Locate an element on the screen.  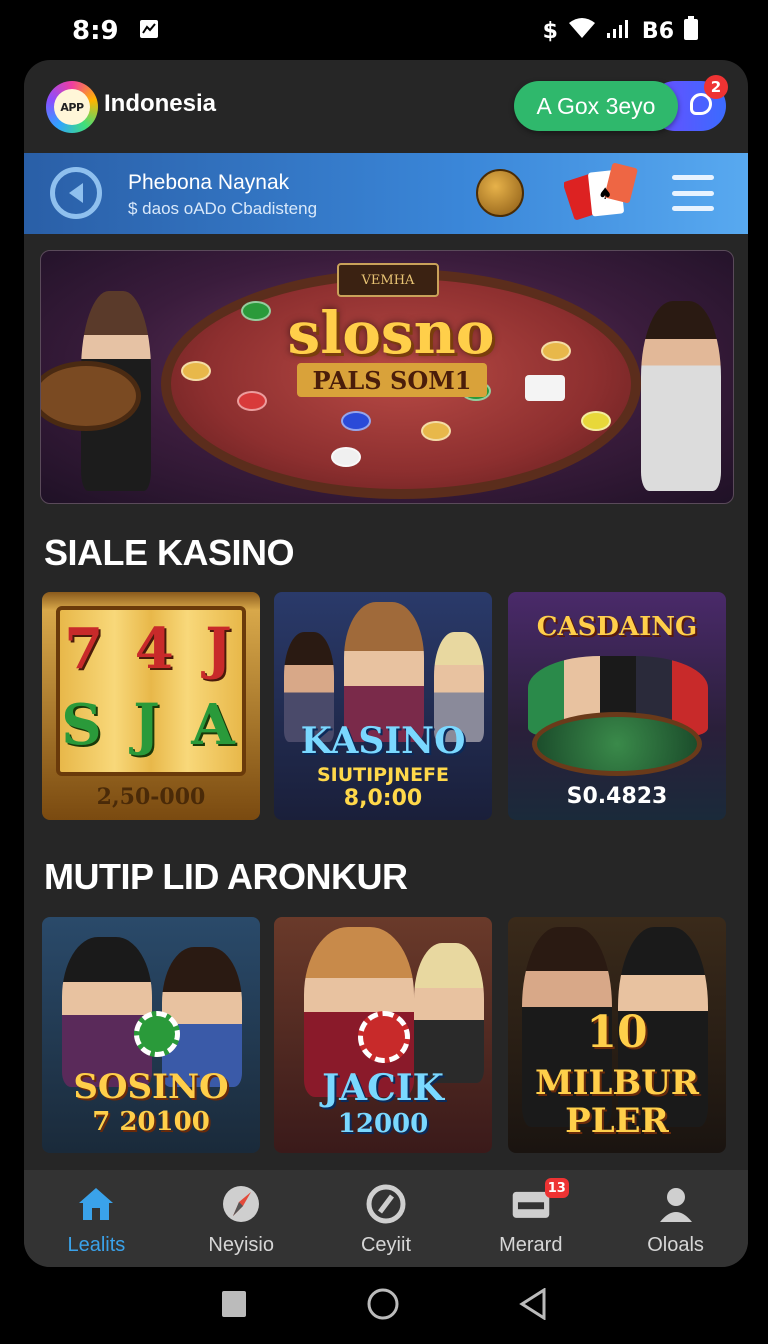
header-actions: 2 A Gox 3eyo is located at coordinates (621, 103).